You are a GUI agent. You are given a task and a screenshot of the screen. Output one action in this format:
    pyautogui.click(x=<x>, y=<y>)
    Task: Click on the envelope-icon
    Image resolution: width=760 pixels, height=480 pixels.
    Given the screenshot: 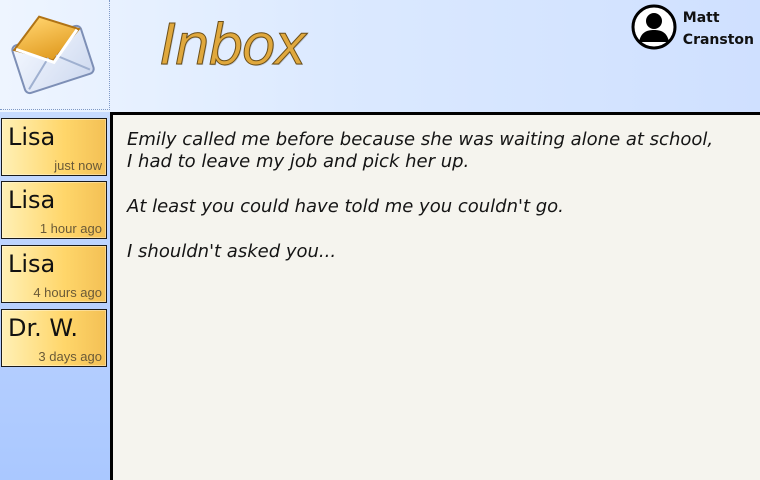 What is the action you would take?
    pyautogui.click(x=53, y=55)
    